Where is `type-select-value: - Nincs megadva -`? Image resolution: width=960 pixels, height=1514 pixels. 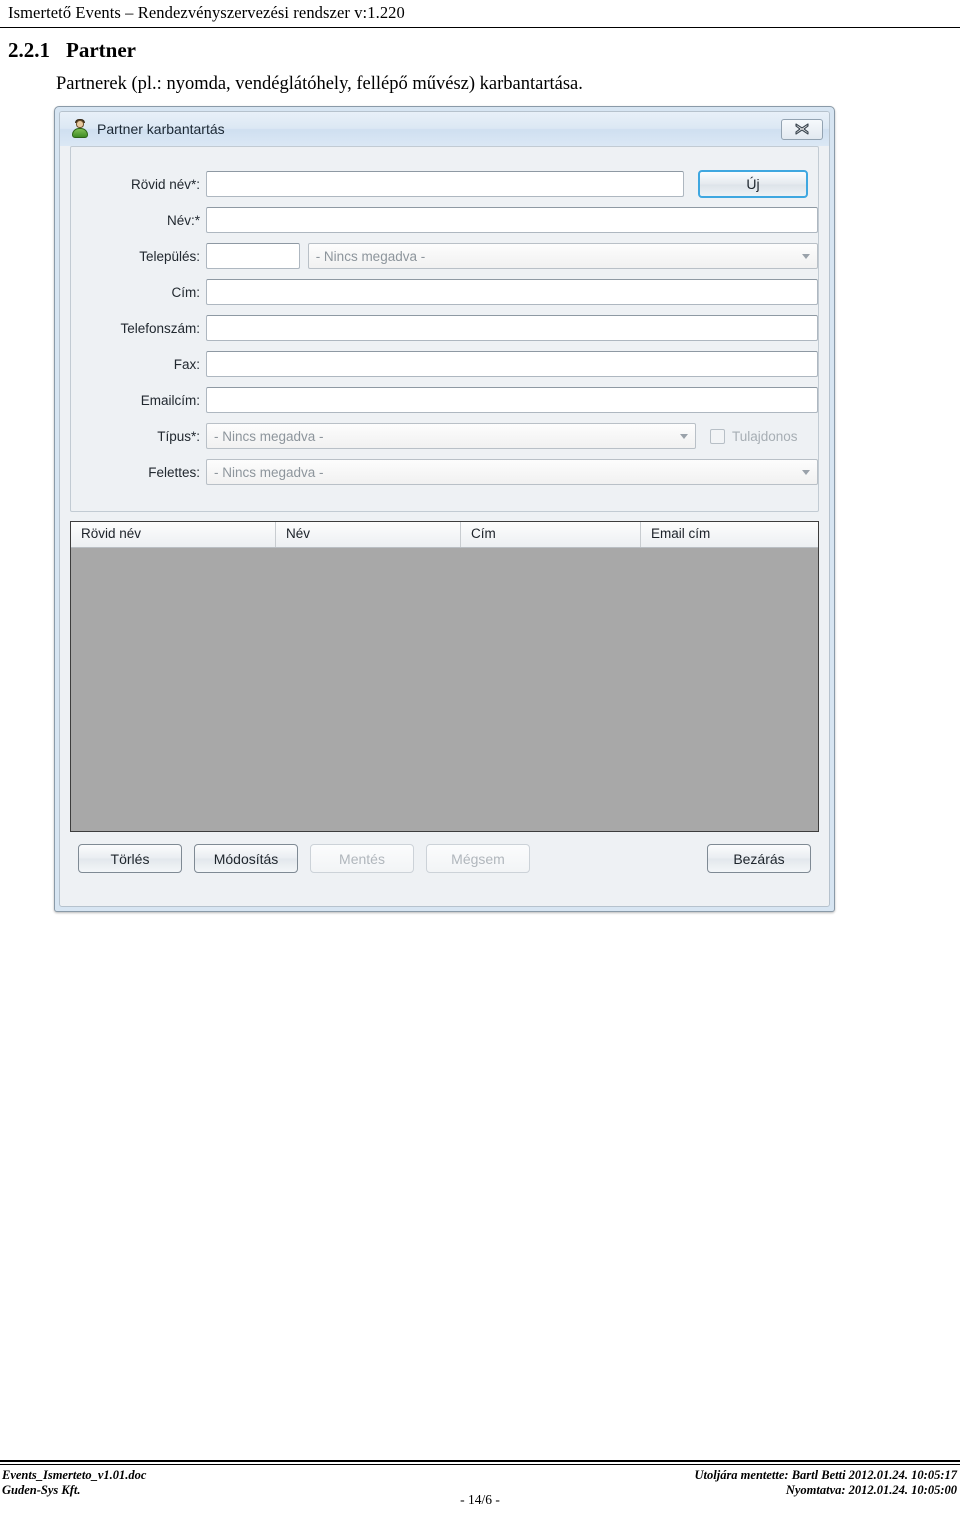
type-select-value: - Nincs megadva - is located at coordinates (269, 436).